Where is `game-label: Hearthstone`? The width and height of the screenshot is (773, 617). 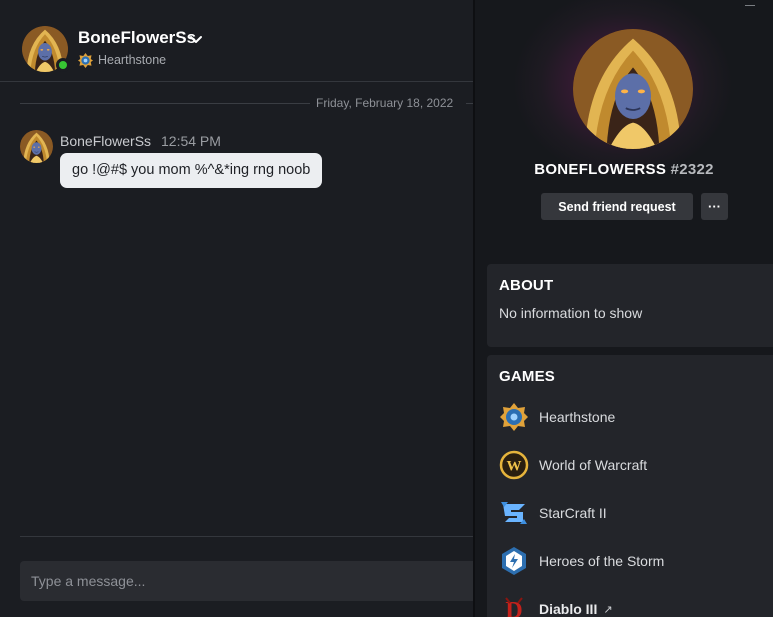
game-label: Hearthstone is located at coordinates (577, 417).